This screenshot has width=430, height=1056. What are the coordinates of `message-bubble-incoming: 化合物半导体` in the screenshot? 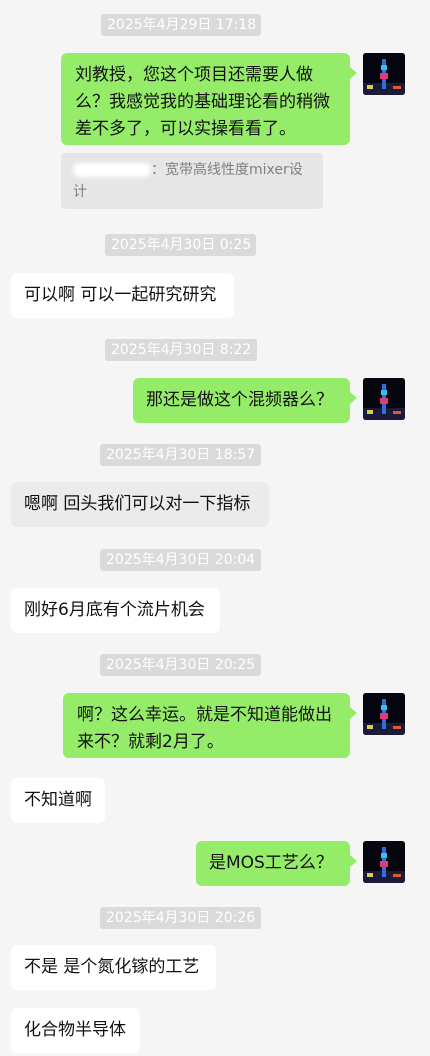 It's located at (75, 1030).